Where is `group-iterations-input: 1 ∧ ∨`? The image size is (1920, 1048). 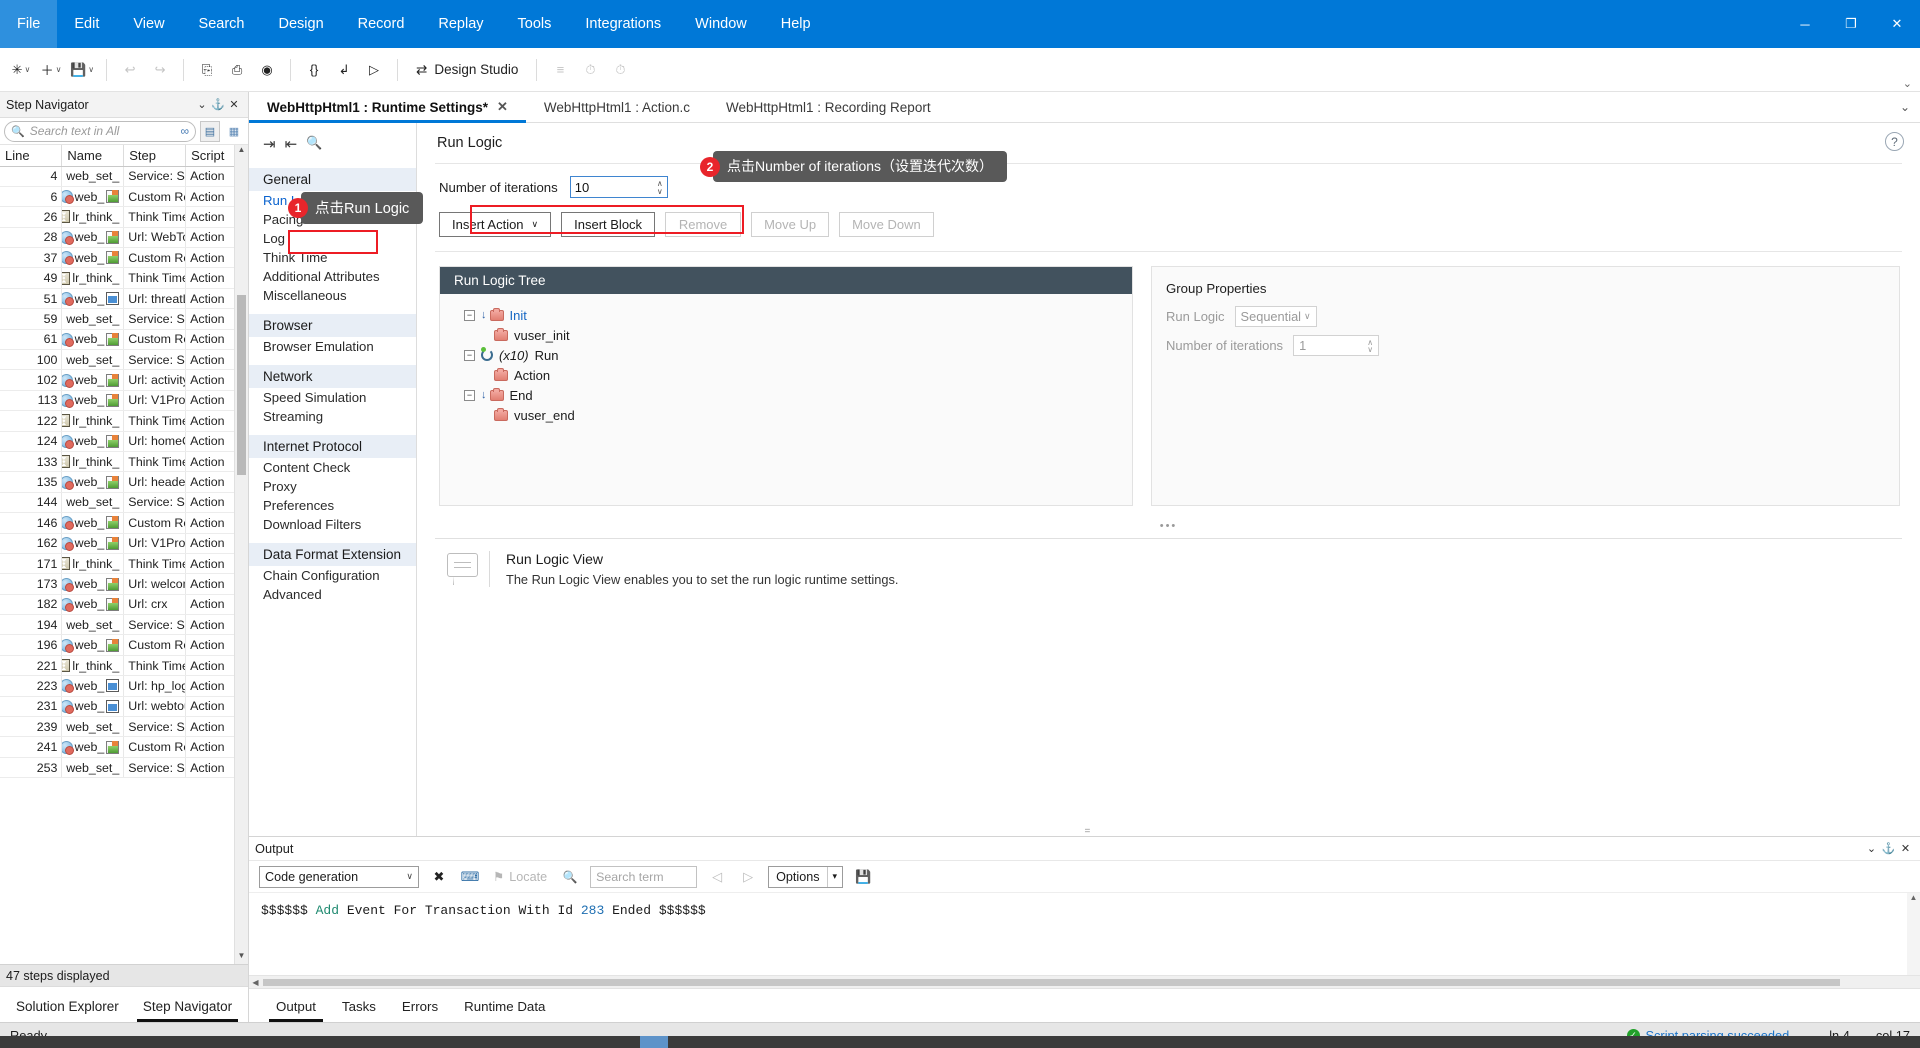
group-iterations-input: 1 ∧ ∨ is located at coordinates (1336, 345).